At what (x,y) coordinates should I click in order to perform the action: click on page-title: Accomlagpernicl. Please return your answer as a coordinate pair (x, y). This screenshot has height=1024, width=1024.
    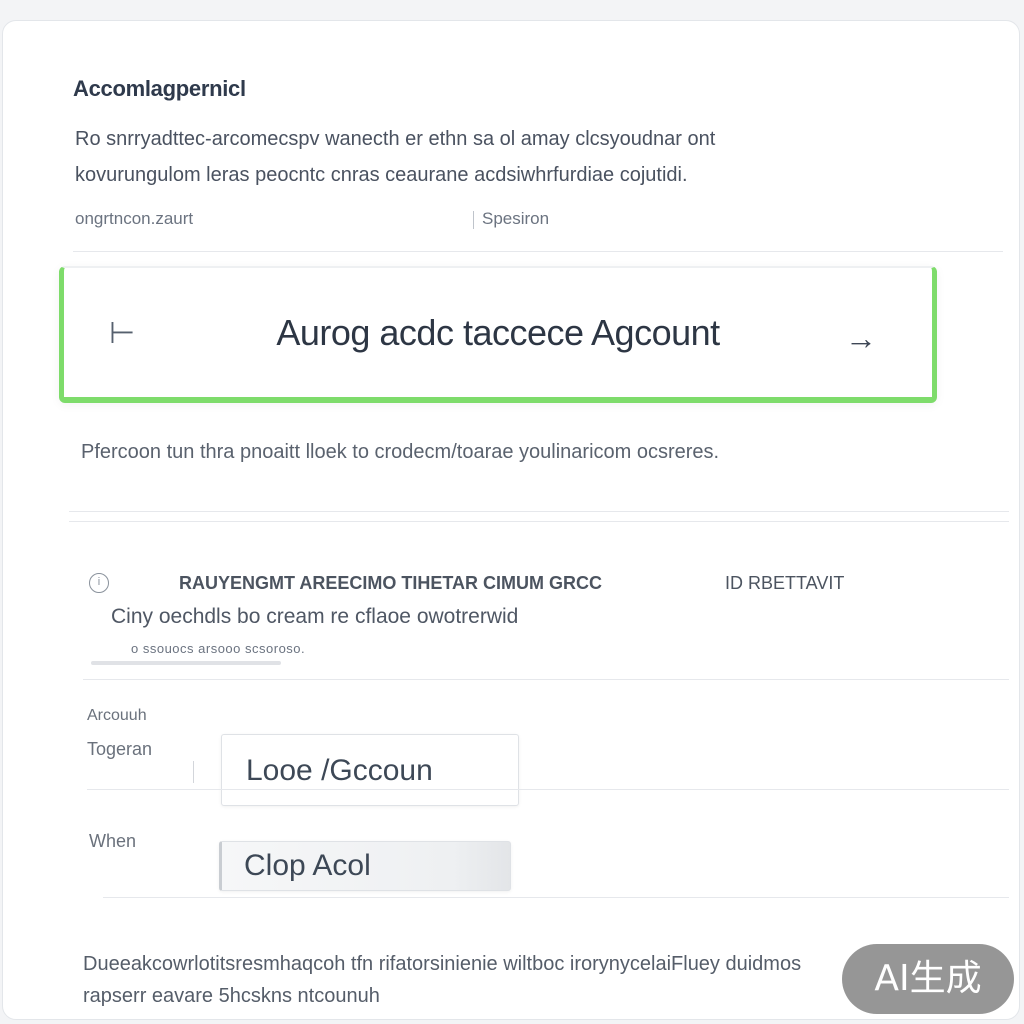
    Looking at the image, I should click on (159, 88).